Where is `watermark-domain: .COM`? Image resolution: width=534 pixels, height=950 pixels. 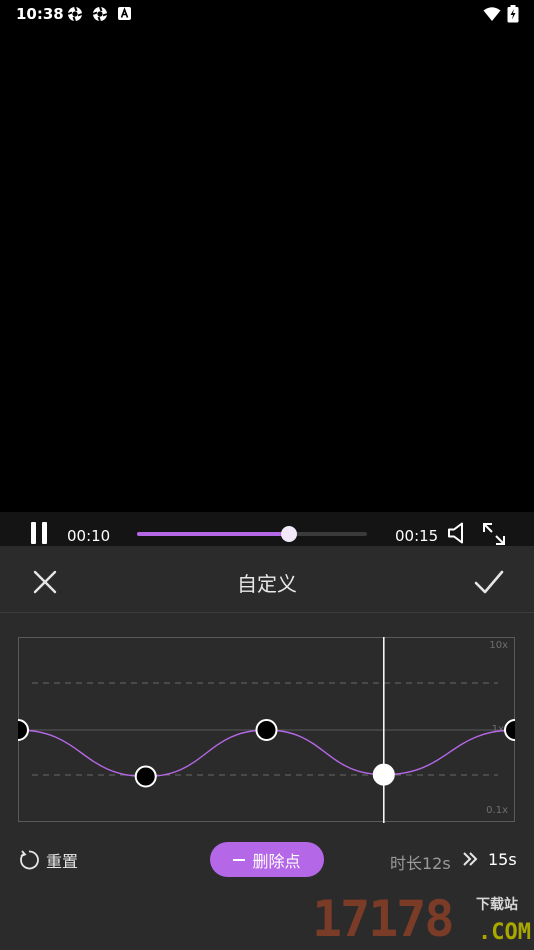 watermark-domain: .COM is located at coordinates (504, 932).